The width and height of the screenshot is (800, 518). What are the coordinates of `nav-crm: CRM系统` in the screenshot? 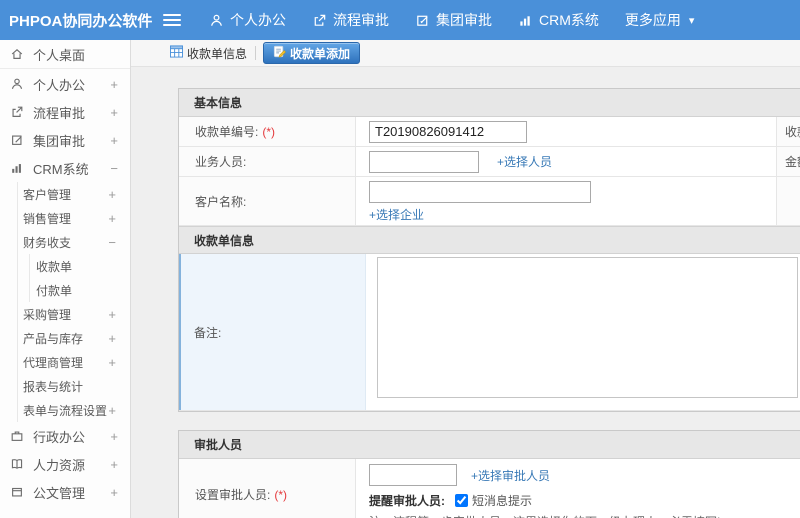 It's located at (558, 20).